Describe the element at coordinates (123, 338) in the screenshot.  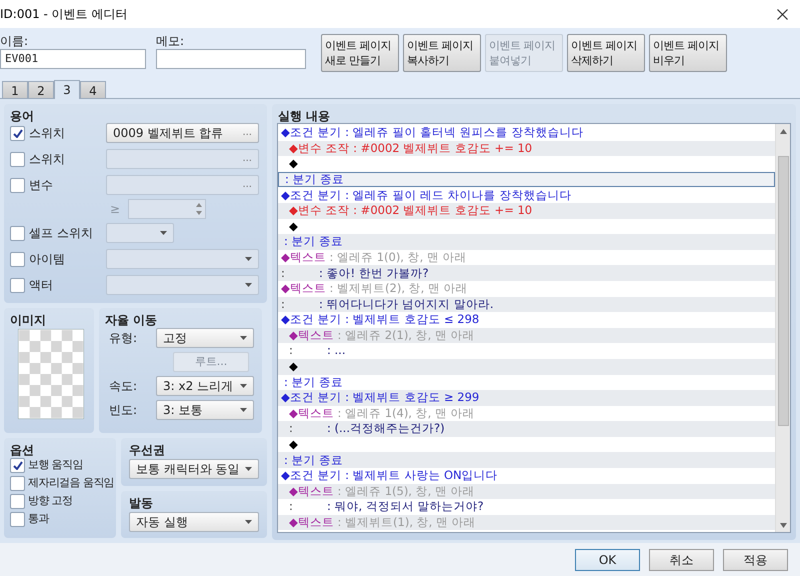
I see `field-label: 유형:` at that location.